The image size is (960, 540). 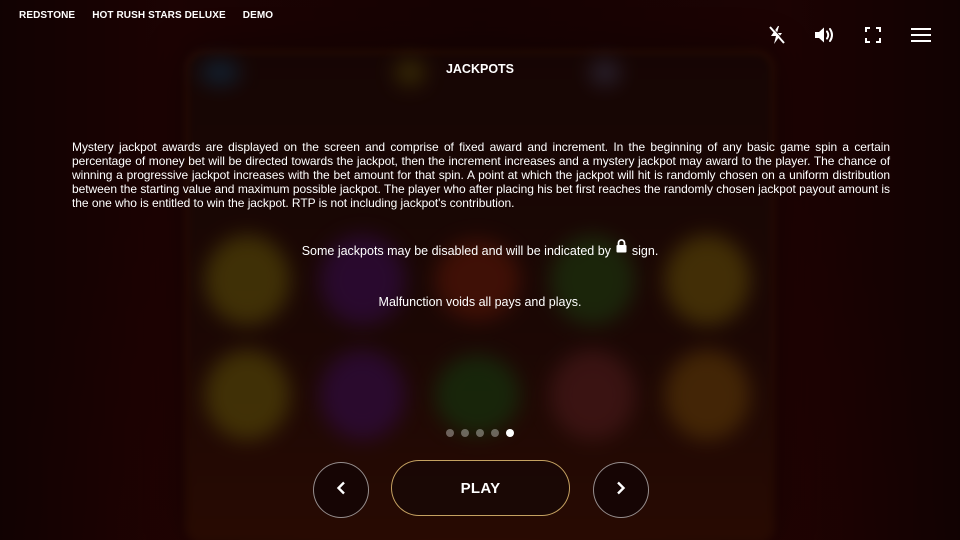 What do you see at coordinates (47, 15) in the screenshot?
I see `provider-name: REDSTONE` at bounding box center [47, 15].